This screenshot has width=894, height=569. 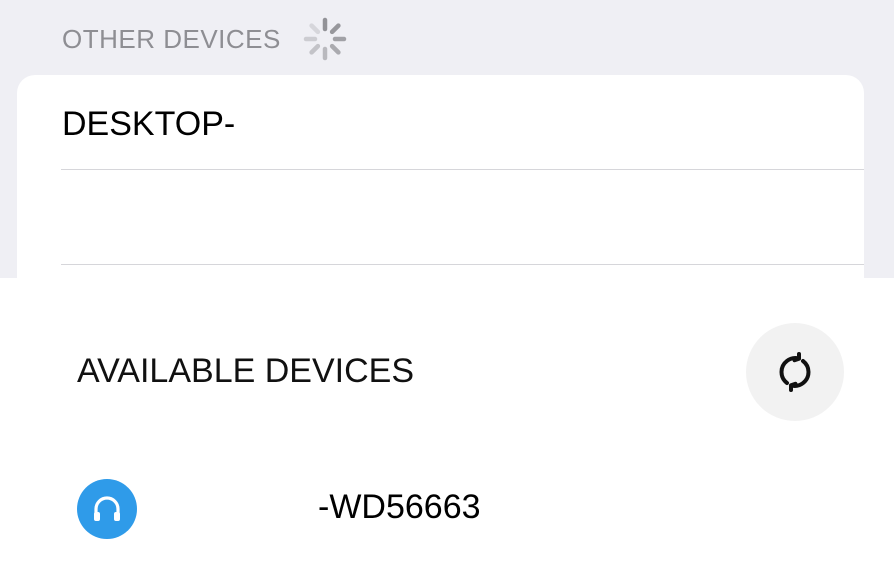 What do you see at coordinates (245, 371) in the screenshot?
I see `available-devices-title: AVAILABLE DEVICES` at bounding box center [245, 371].